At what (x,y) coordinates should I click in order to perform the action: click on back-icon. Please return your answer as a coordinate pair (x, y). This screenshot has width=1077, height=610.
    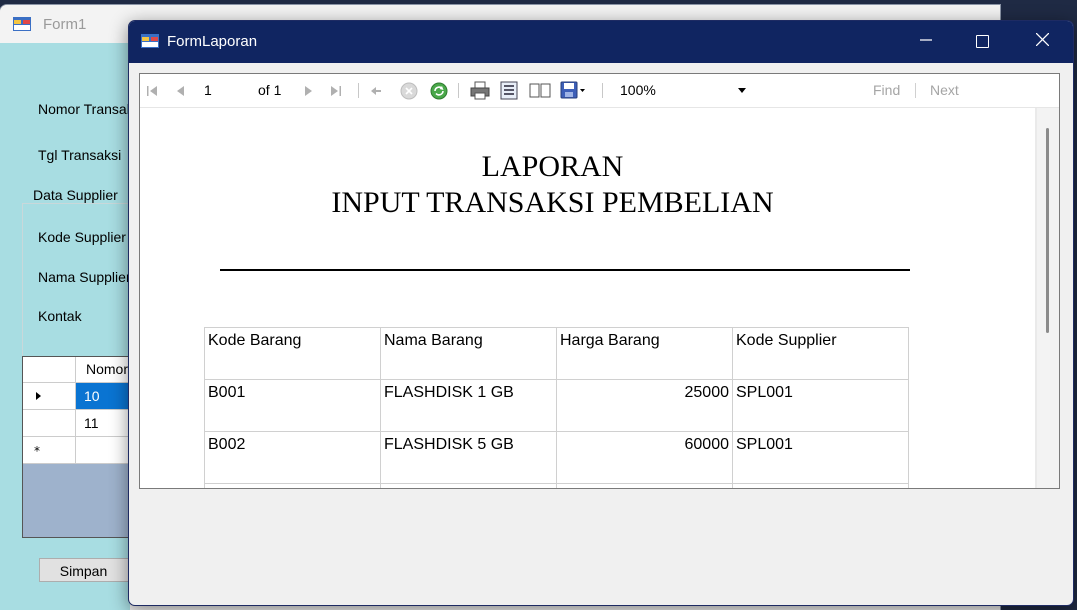
    Looking at the image, I should click on (376, 91).